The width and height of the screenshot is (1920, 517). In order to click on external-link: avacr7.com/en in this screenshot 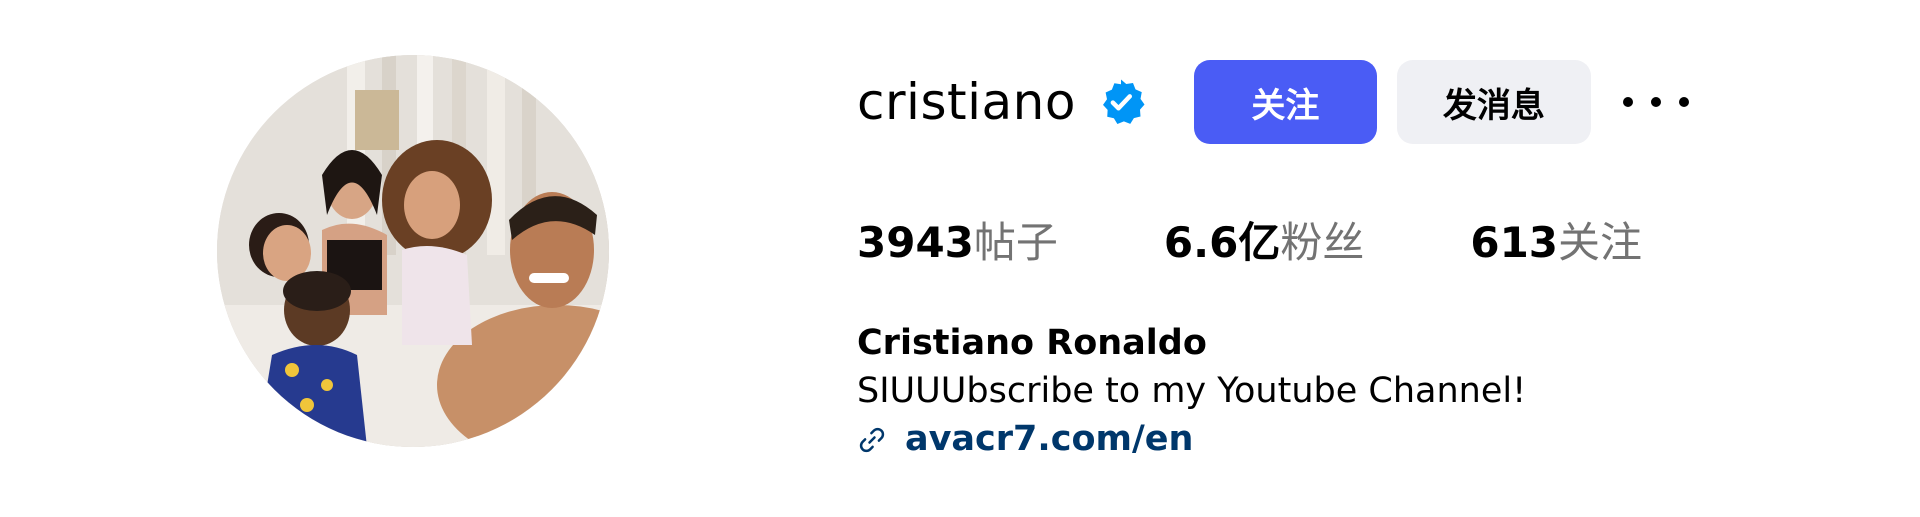, I will do `click(1191, 439)`.